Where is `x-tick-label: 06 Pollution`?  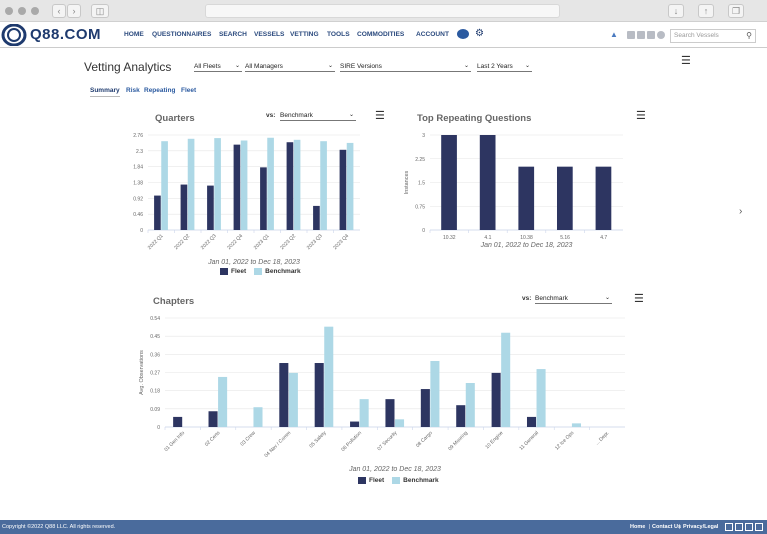
x-tick-label: 06 Pollution is located at coordinates (351, 441).